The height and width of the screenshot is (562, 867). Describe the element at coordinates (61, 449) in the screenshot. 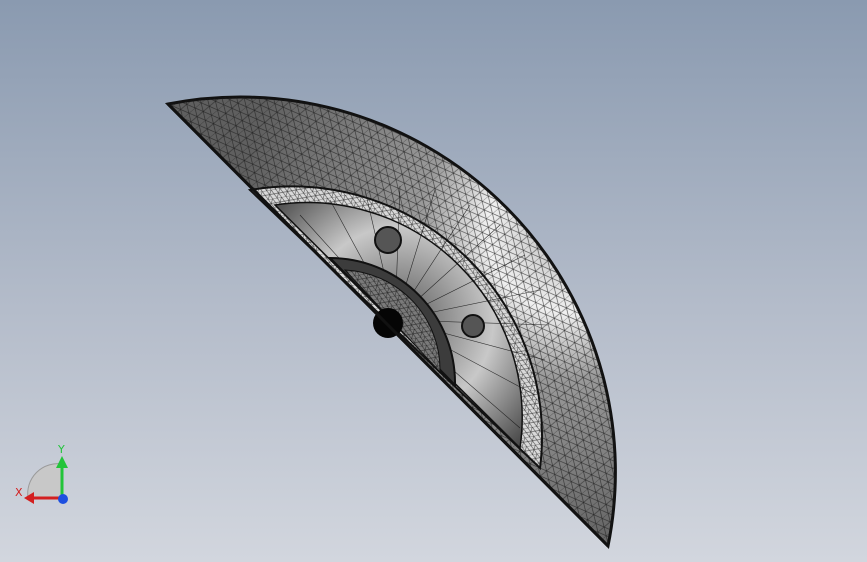

I see `y-axis-label: Y` at that location.